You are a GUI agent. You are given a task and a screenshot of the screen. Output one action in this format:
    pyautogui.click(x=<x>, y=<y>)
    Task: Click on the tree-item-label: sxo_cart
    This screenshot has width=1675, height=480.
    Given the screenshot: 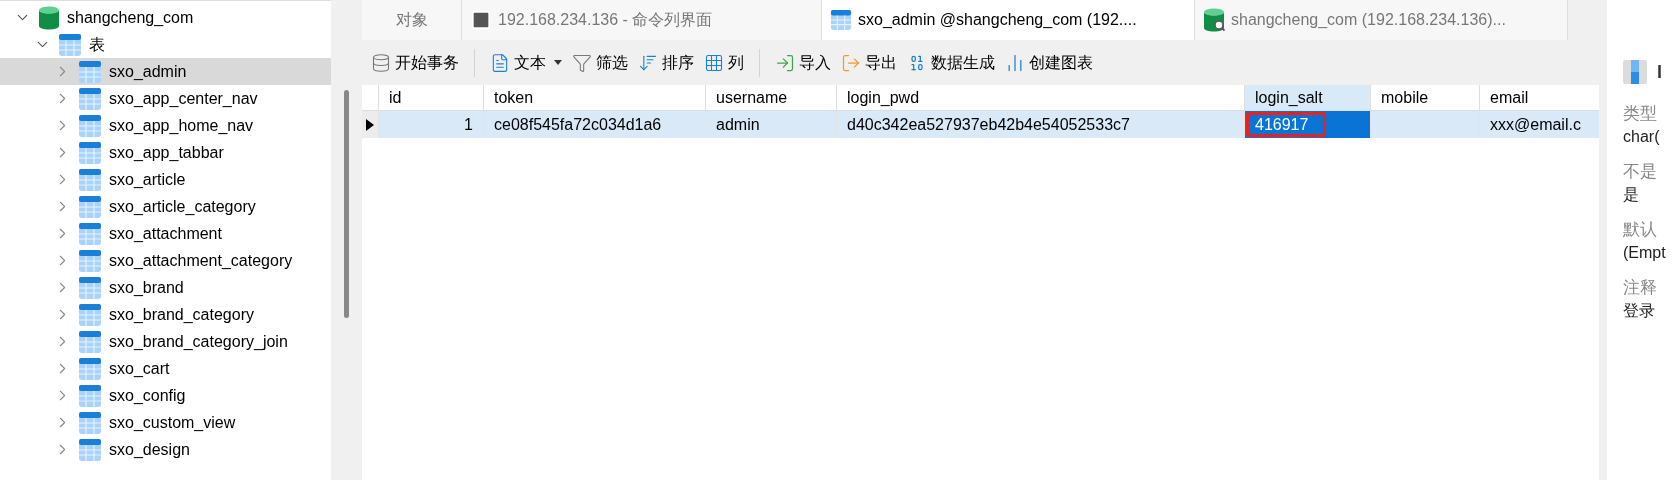 What is the action you would take?
    pyautogui.click(x=139, y=368)
    